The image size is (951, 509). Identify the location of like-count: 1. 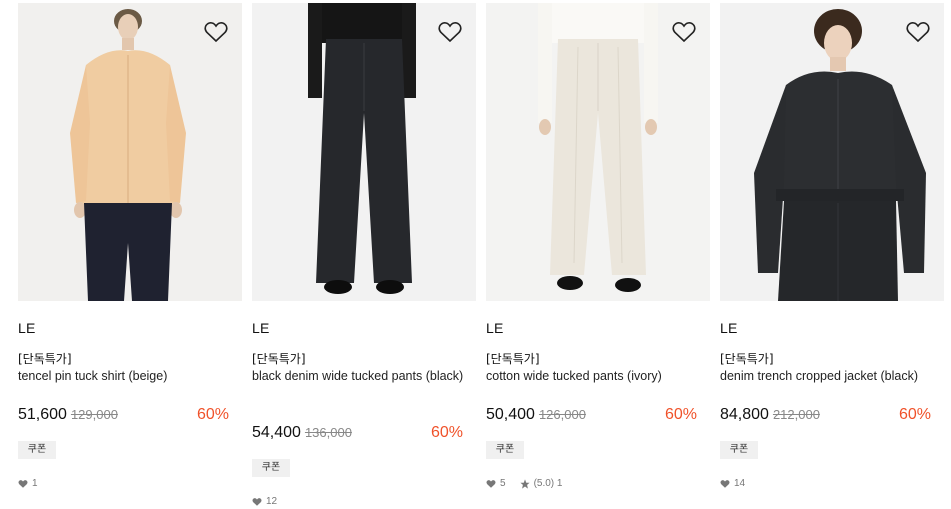
(28, 483).